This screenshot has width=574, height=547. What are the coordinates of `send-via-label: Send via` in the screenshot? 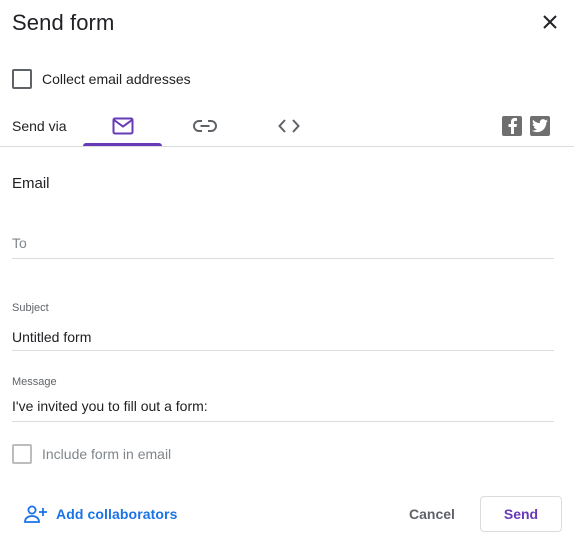 It's located at (39, 126).